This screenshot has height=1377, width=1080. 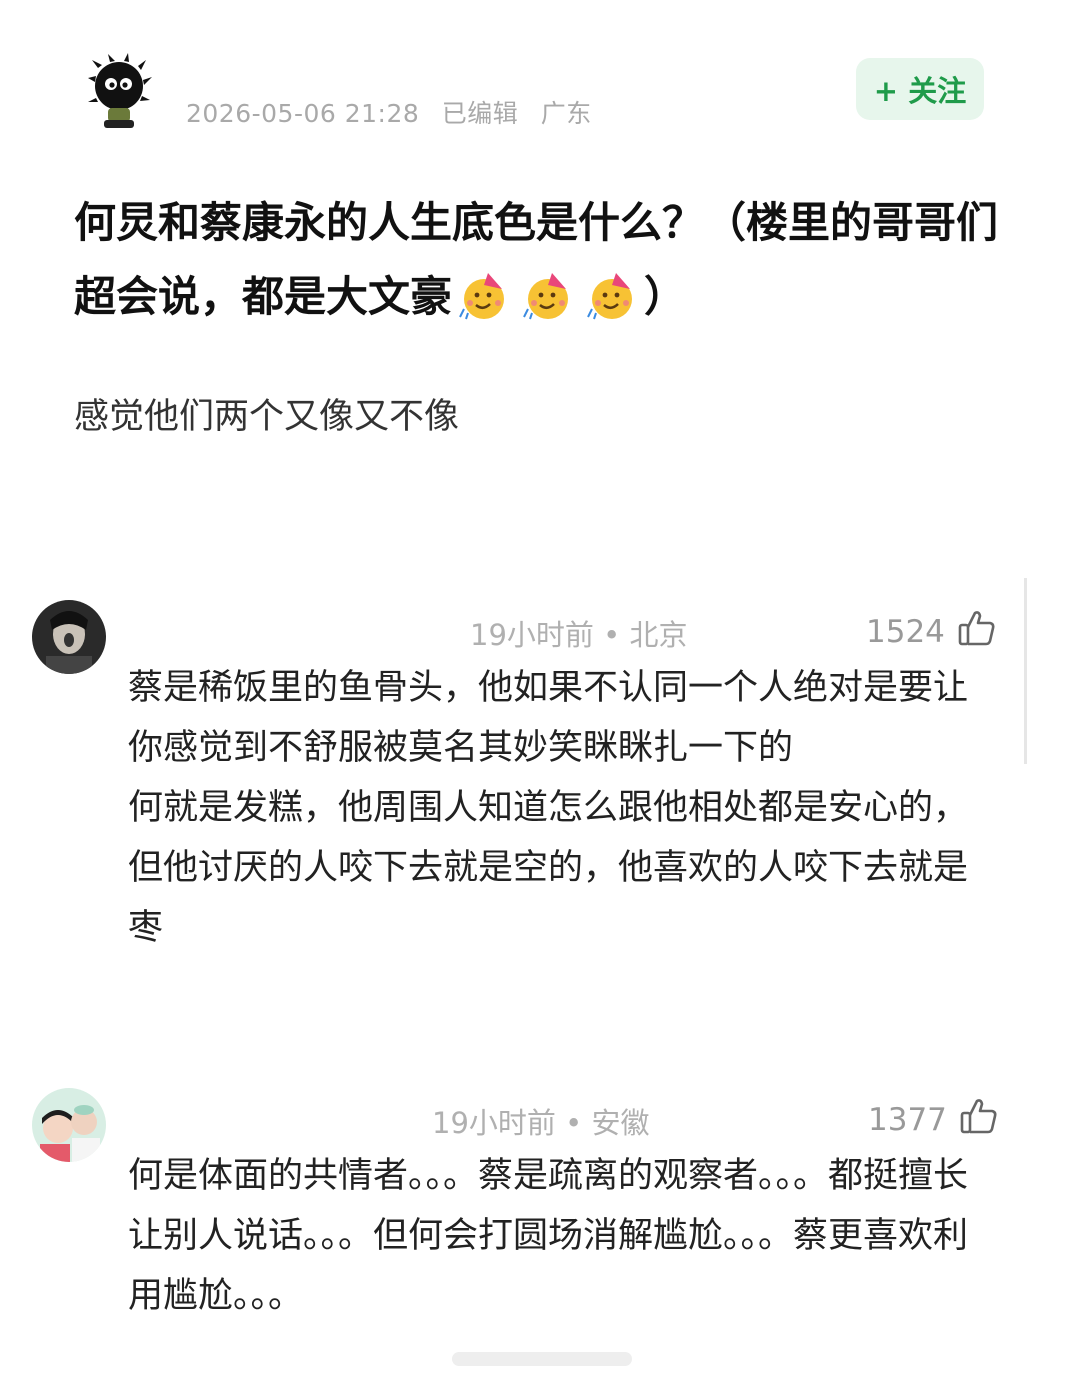 I want to click on like-button: 1524, so click(x=931, y=632).